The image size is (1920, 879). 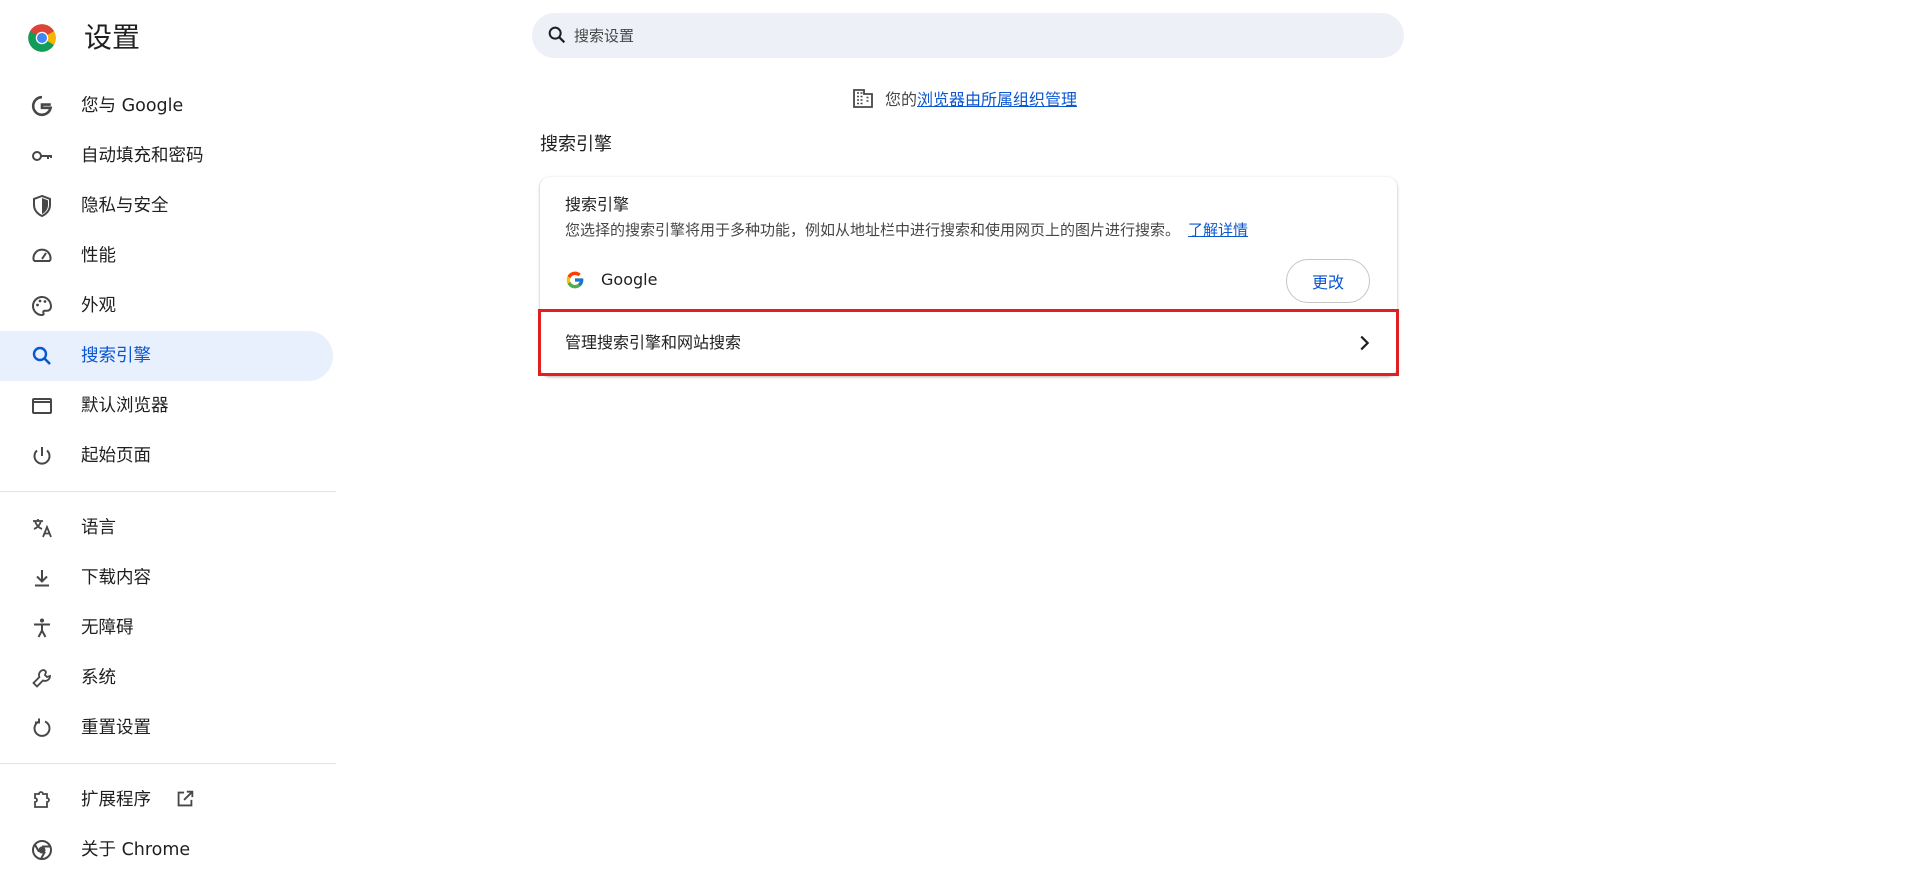 What do you see at coordinates (1328, 281) in the screenshot?
I see `change-button: 更改` at bounding box center [1328, 281].